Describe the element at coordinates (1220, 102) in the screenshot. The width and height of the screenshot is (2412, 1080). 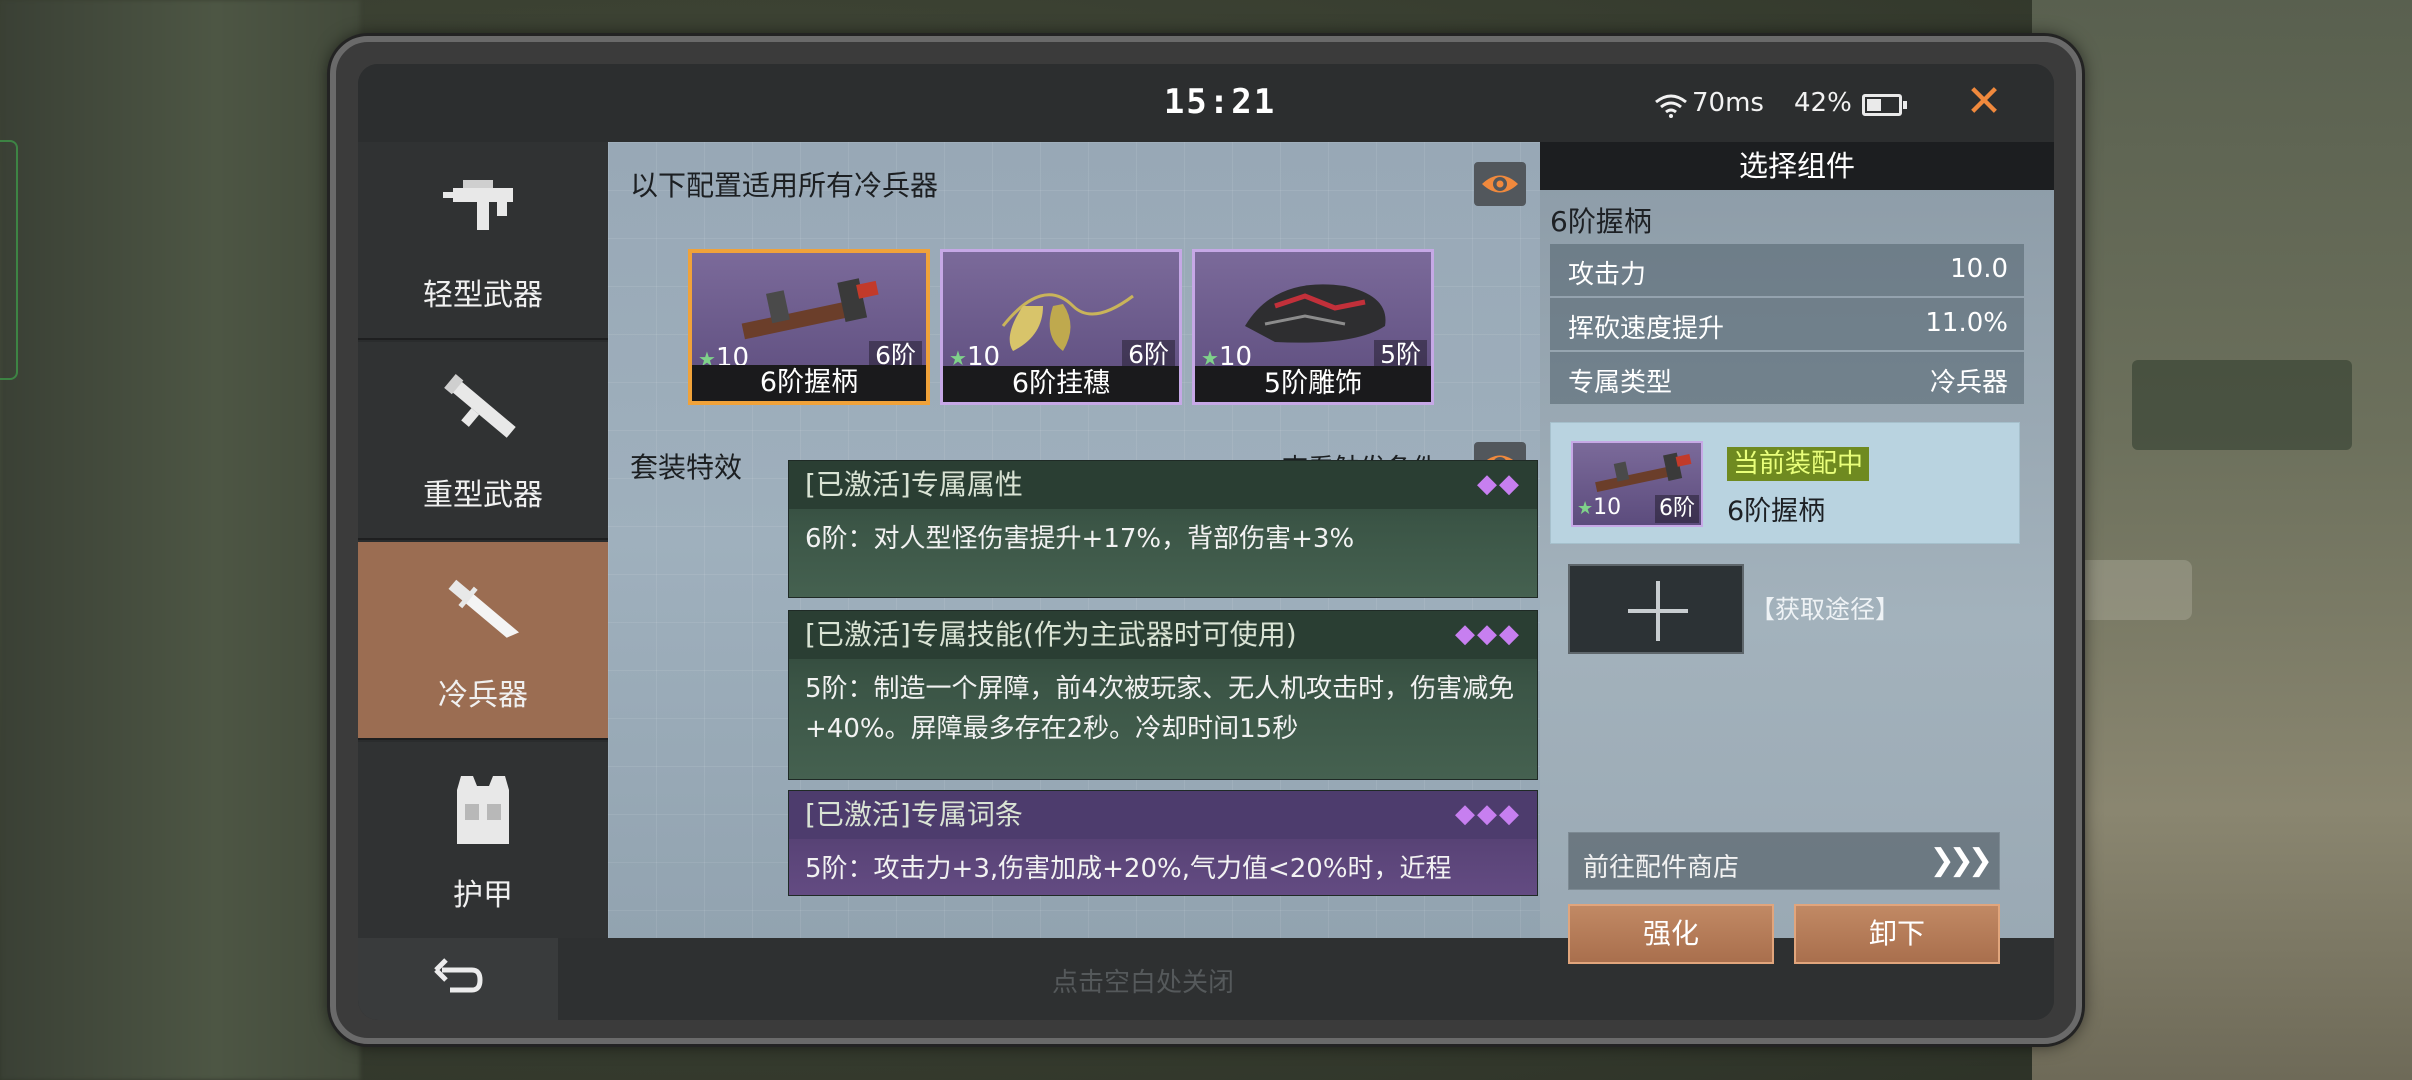
I see `clock: 15:21` at that location.